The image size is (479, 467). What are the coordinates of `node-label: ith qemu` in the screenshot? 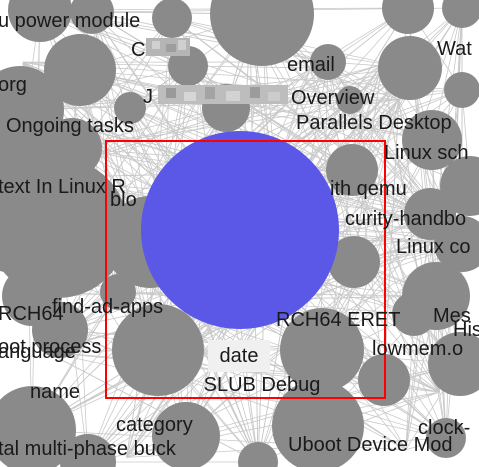 It's located at (368, 189).